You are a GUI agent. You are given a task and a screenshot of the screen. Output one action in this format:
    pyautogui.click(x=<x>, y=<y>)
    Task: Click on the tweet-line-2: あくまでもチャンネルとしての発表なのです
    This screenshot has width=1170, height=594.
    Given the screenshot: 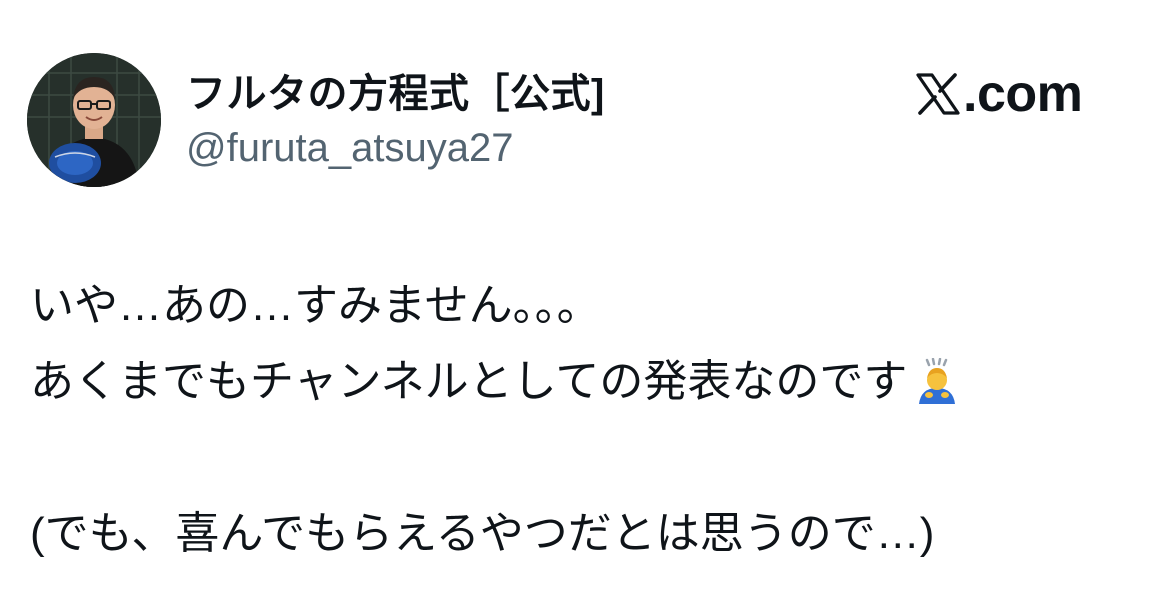 What is the action you would take?
    pyautogui.click(x=585, y=382)
    